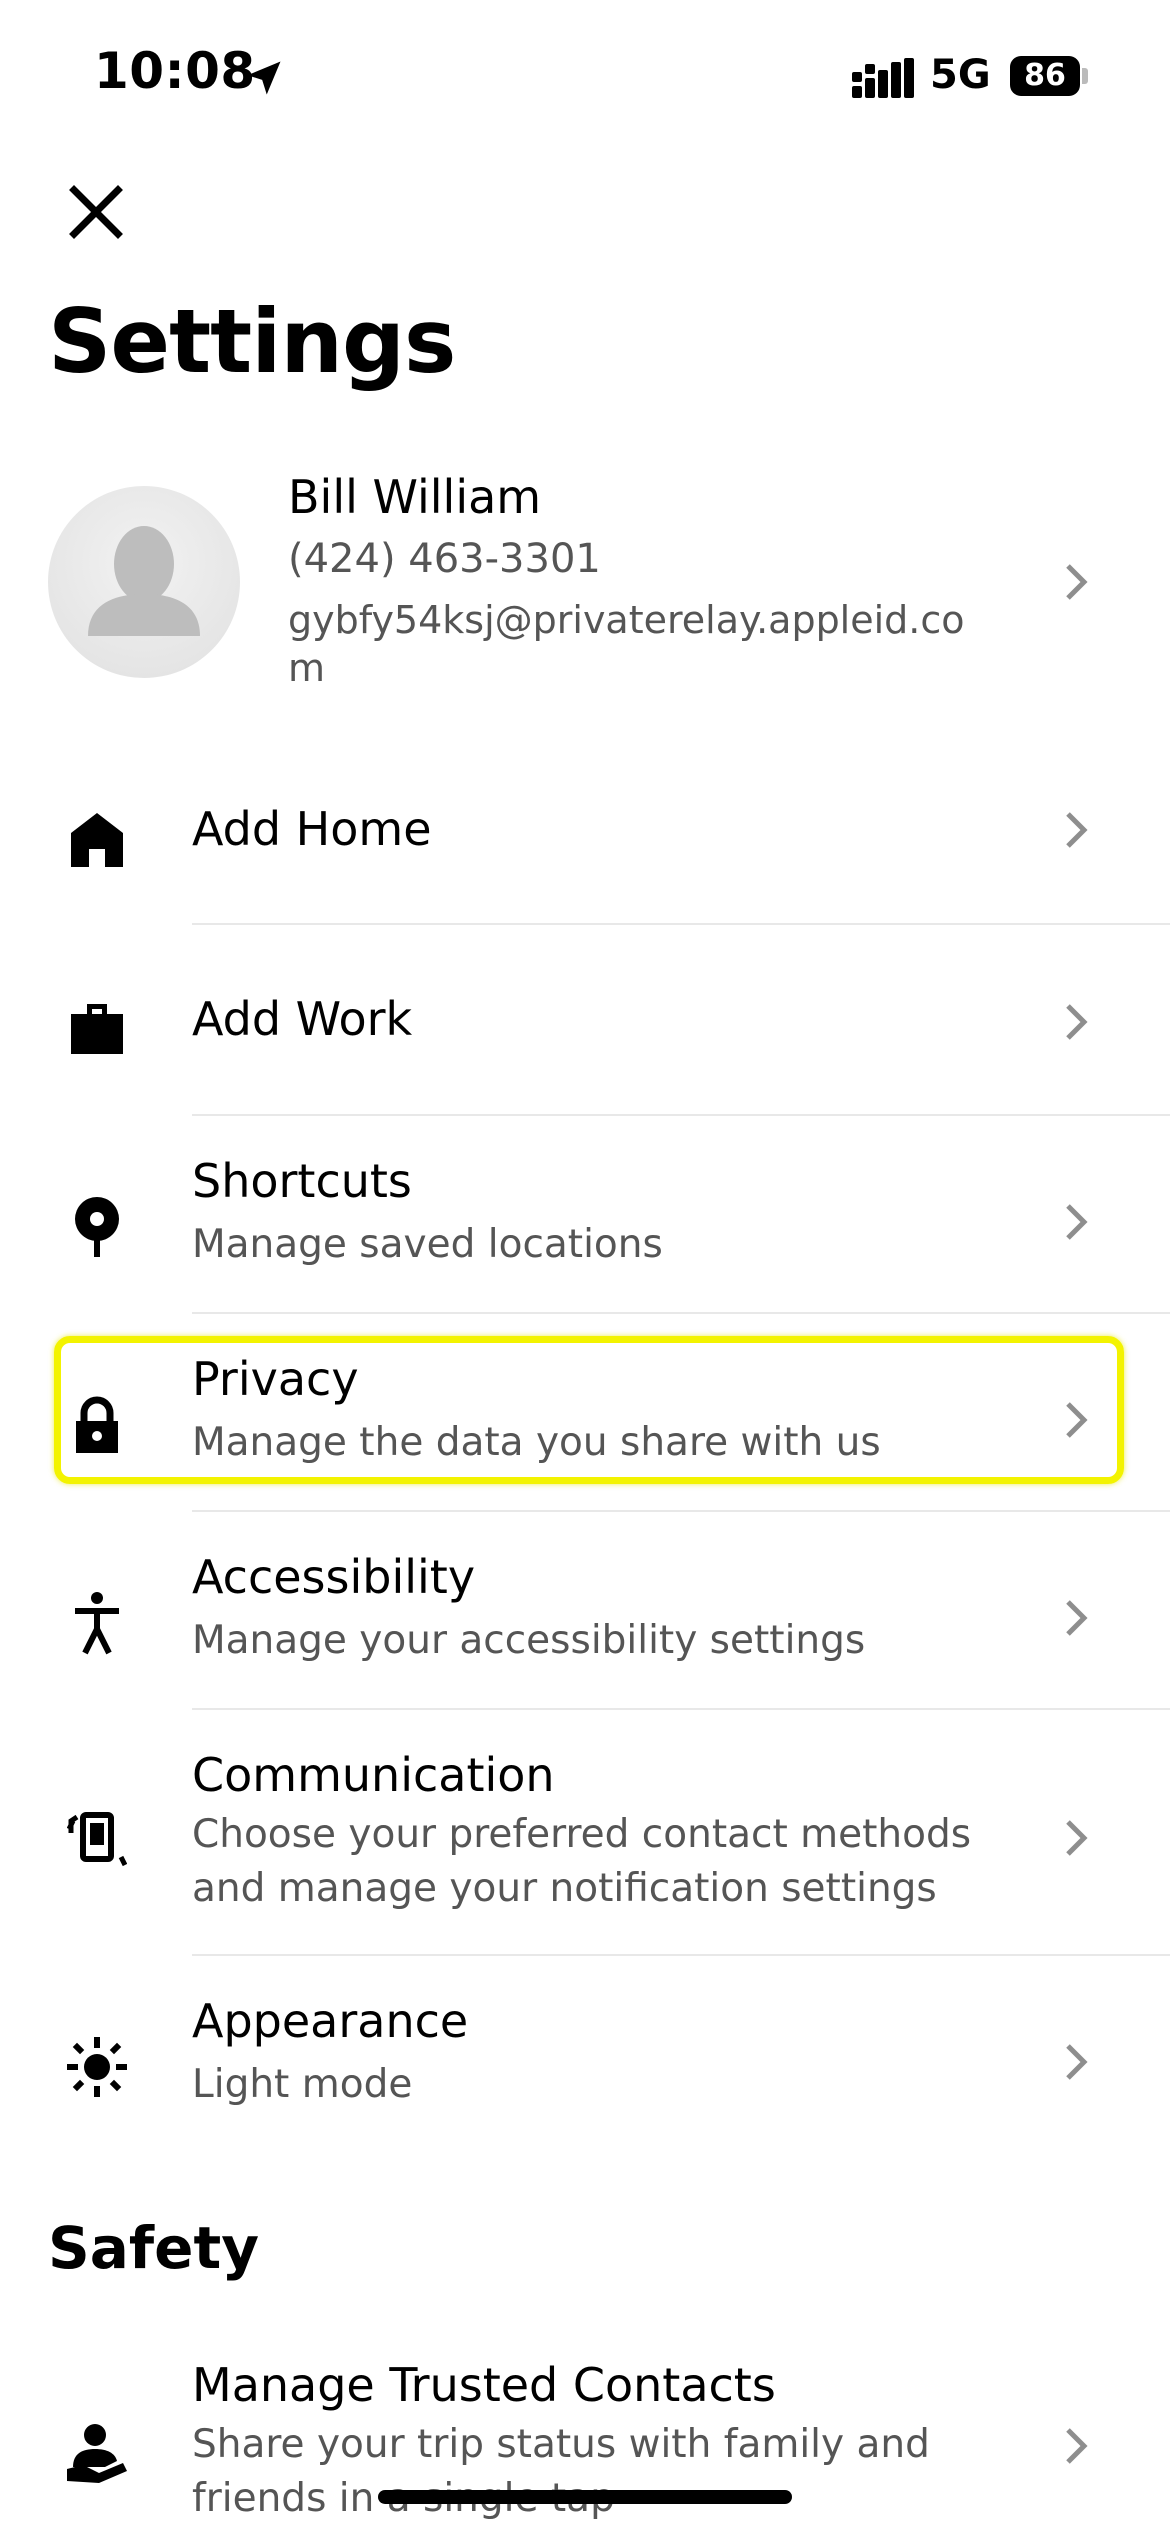 This screenshot has height=2532, width=1170. I want to click on avatar, so click(144, 582).